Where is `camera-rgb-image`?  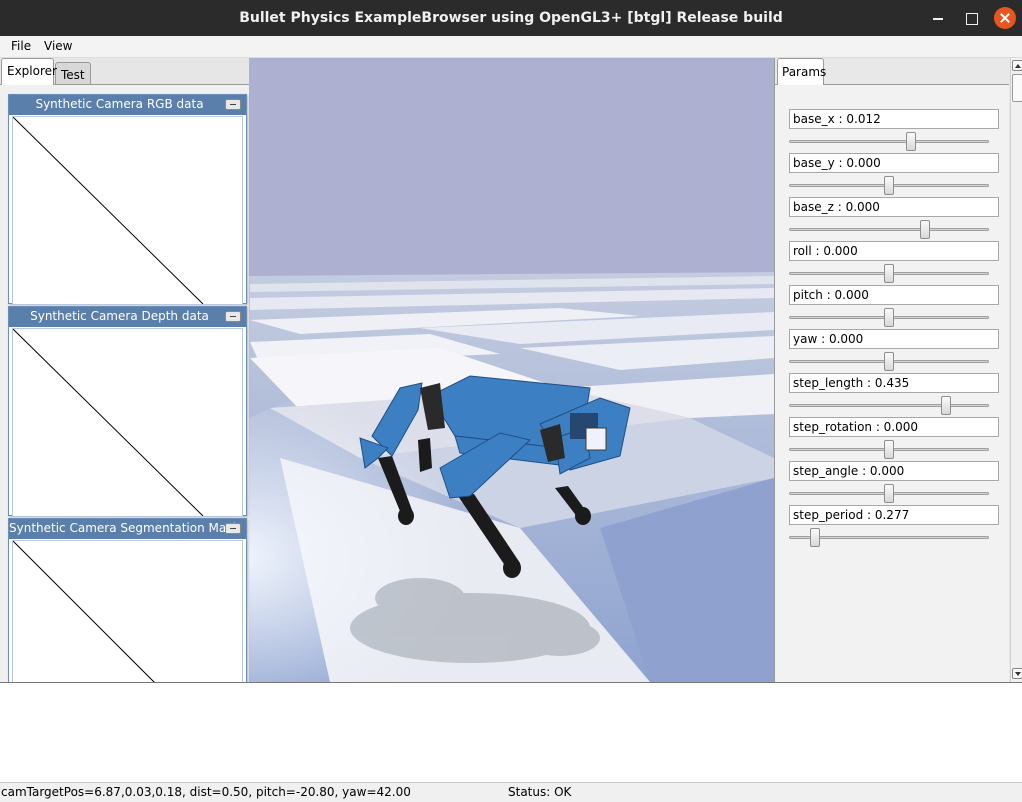 camera-rgb-image is located at coordinates (127, 210).